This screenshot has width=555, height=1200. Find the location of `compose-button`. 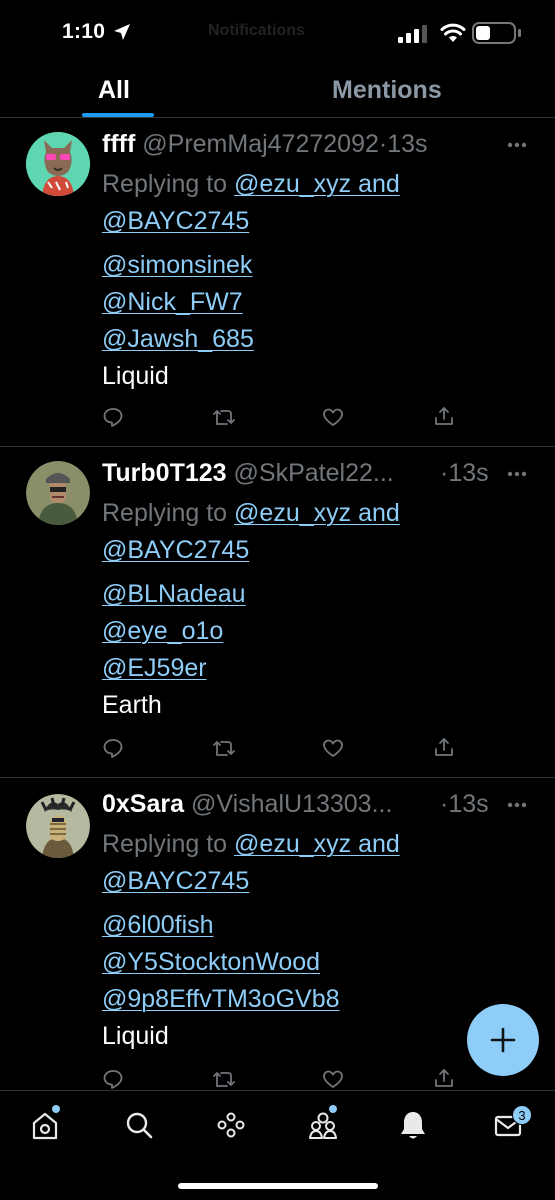

compose-button is located at coordinates (503, 1040).